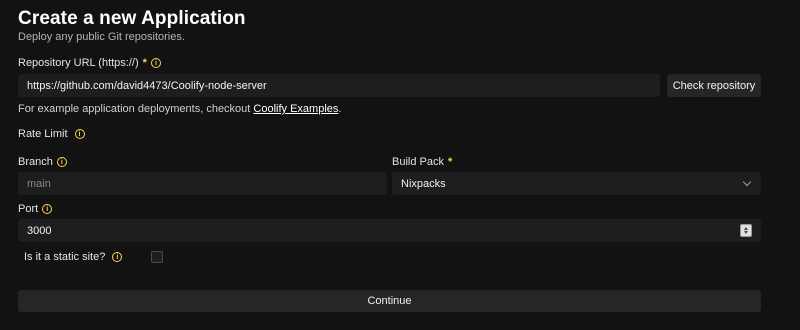 The width and height of the screenshot is (800, 330). I want to click on port-label: Port i, so click(35, 209).